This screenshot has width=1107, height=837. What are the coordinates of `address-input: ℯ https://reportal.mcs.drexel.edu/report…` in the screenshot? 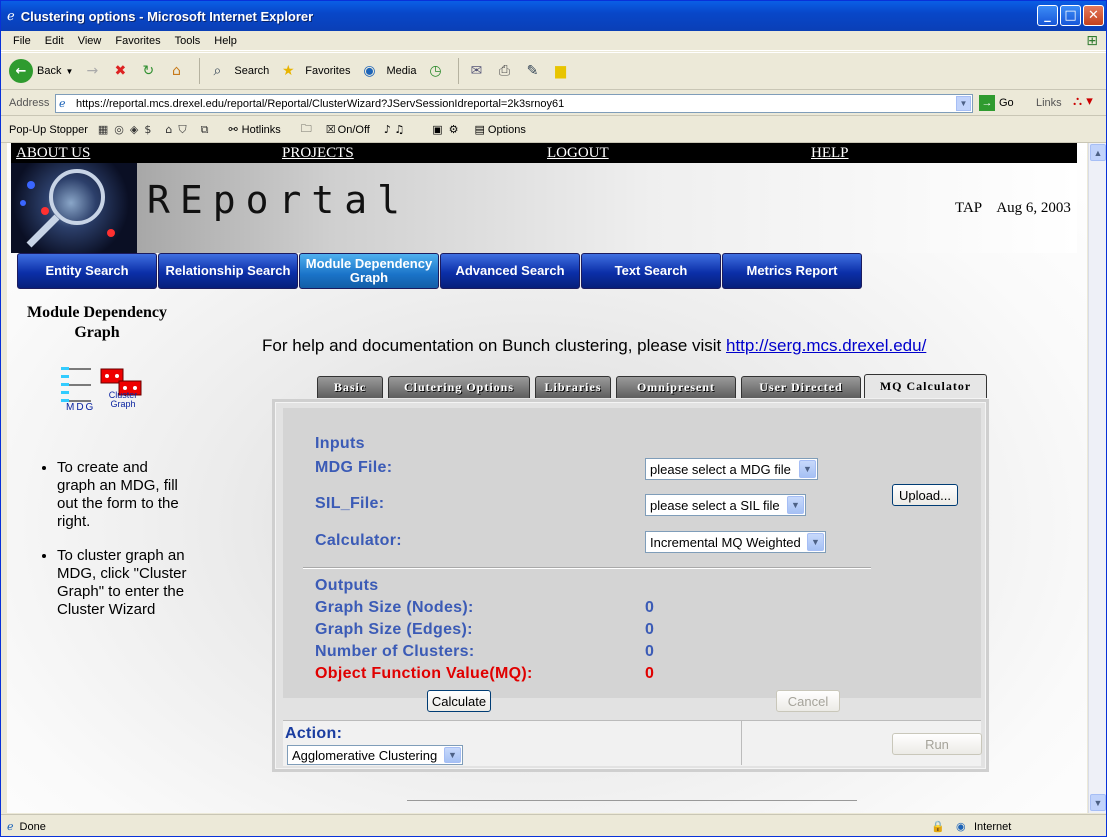 It's located at (514, 103).